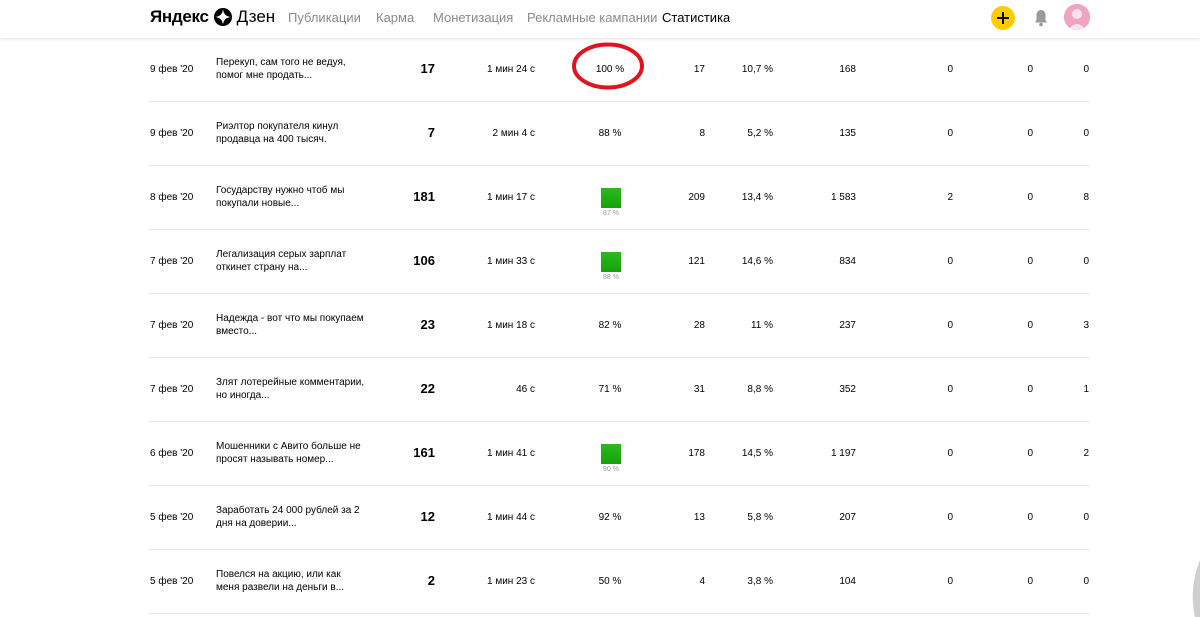 This screenshot has width=1200, height=617. What do you see at coordinates (395, 17) in the screenshot?
I see `nav-item-karma: Карма` at bounding box center [395, 17].